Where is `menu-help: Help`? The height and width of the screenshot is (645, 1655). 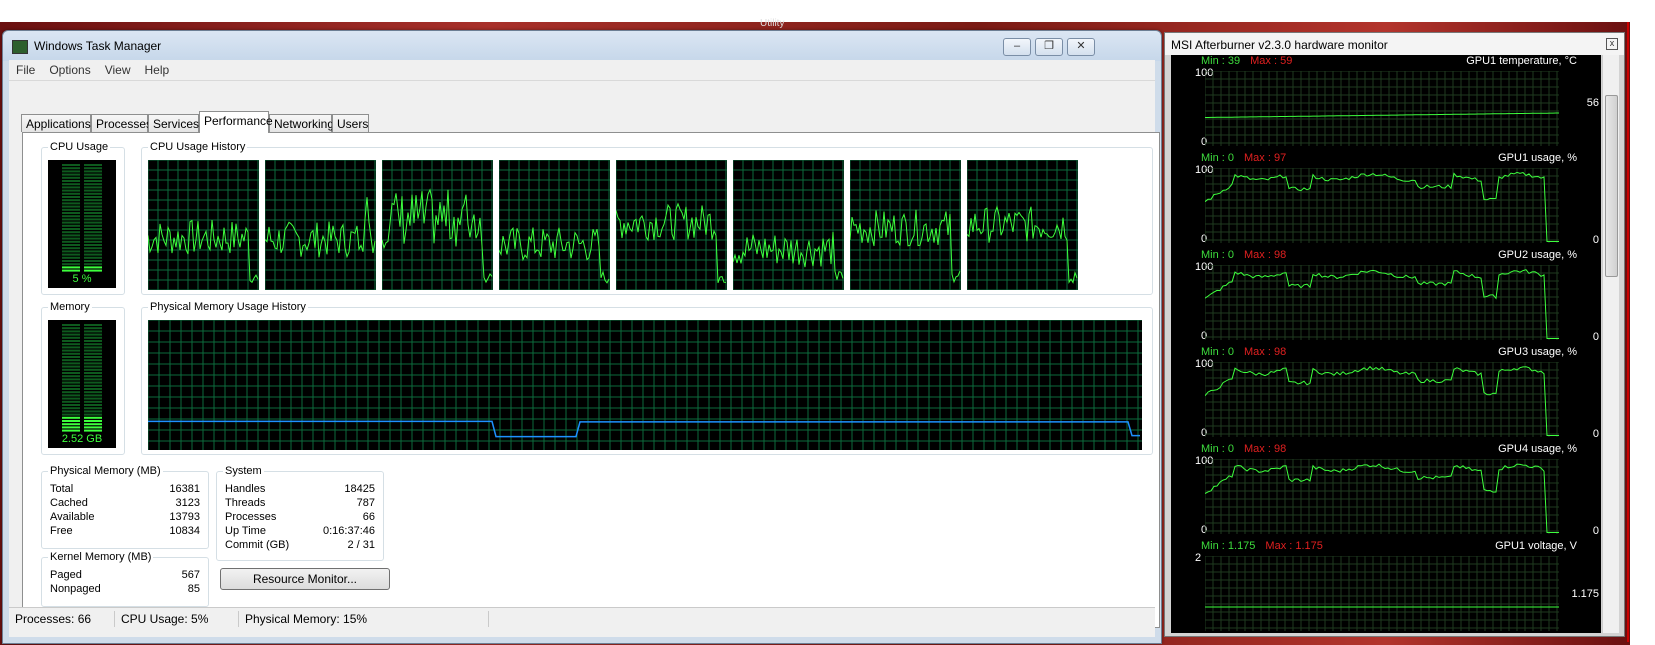 menu-help: Help is located at coordinates (157, 70).